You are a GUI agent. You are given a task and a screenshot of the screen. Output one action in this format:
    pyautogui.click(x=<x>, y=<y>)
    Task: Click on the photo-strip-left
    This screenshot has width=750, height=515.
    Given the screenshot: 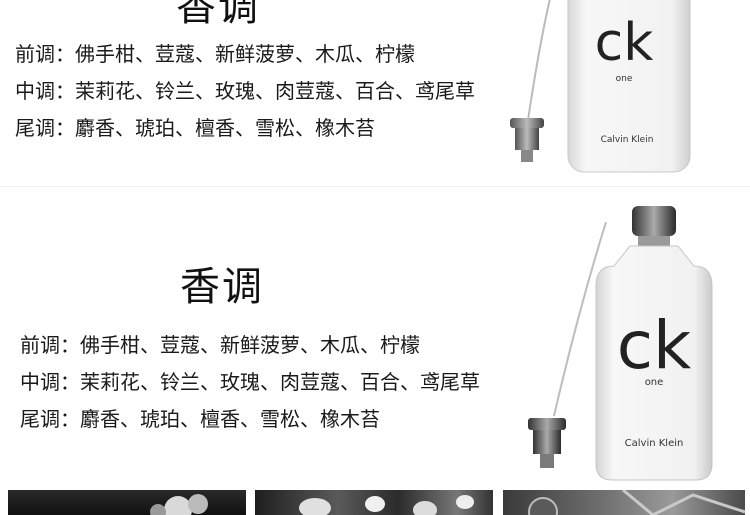 What is the action you would take?
    pyautogui.click(x=127, y=502)
    